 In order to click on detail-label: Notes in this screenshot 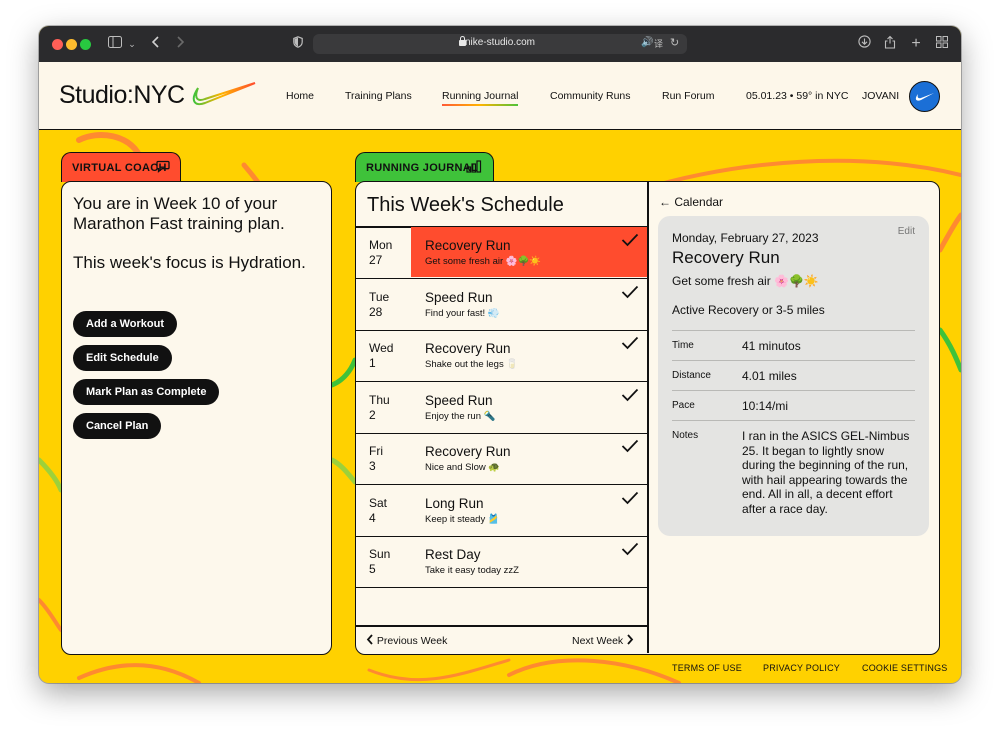, I will do `click(685, 435)`.